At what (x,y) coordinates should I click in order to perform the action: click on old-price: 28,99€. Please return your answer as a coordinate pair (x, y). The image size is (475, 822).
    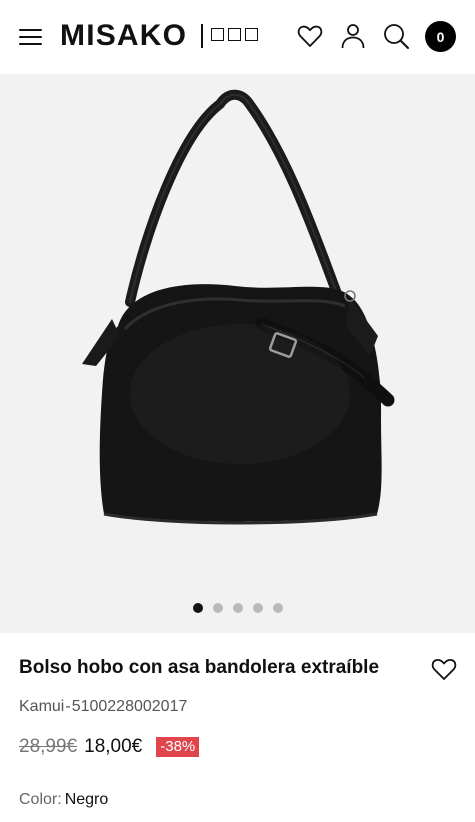
    Looking at the image, I should click on (48, 746).